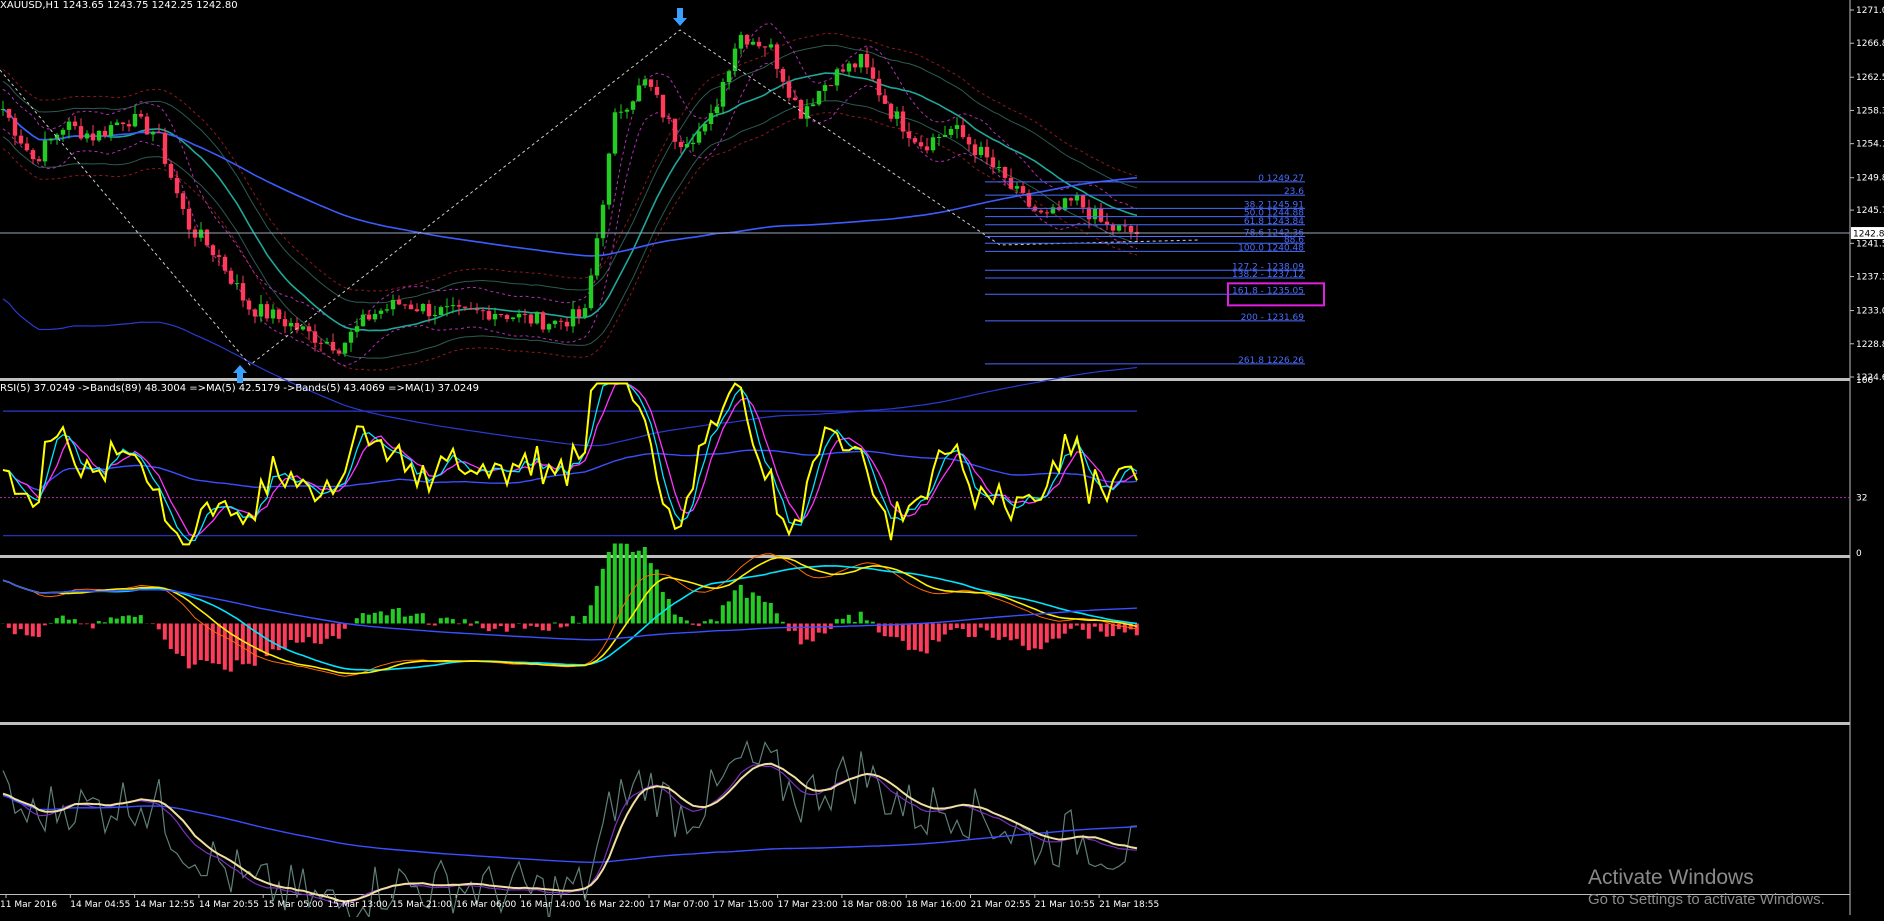 The width and height of the screenshot is (1884, 921). Describe the element at coordinates (1281, 179) in the screenshot. I see `fib-level-label: 0 1249.27` at that location.